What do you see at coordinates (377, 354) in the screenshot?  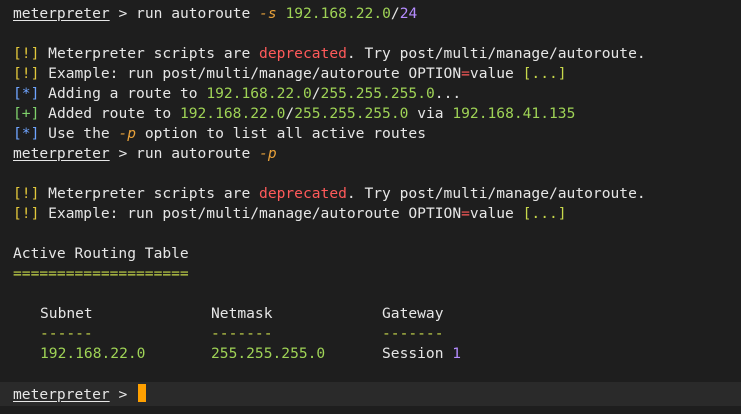 I see `table-row: 192.168.22.0 255.255.255.0 Session 1` at bounding box center [377, 354].